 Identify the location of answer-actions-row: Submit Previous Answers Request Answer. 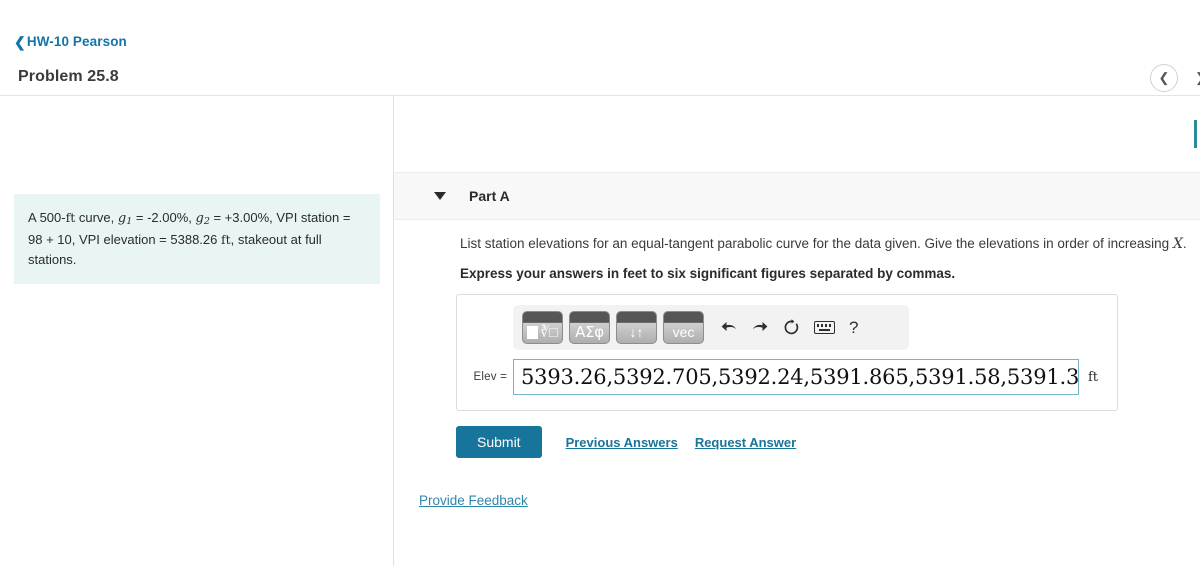
(626, 442).